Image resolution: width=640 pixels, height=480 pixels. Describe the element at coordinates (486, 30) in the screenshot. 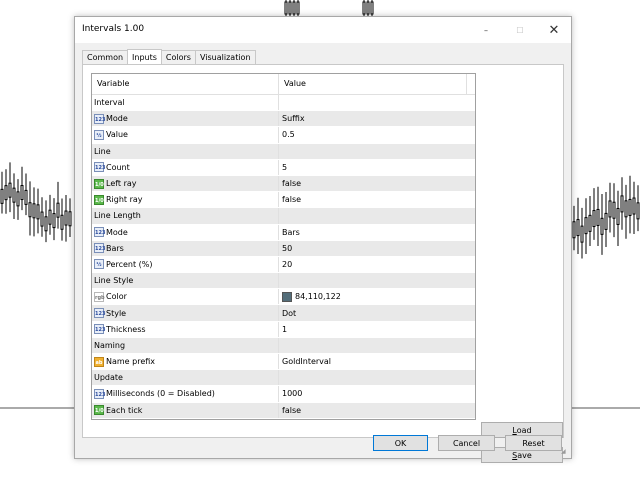

I see `minimize-icon: –` at that location.